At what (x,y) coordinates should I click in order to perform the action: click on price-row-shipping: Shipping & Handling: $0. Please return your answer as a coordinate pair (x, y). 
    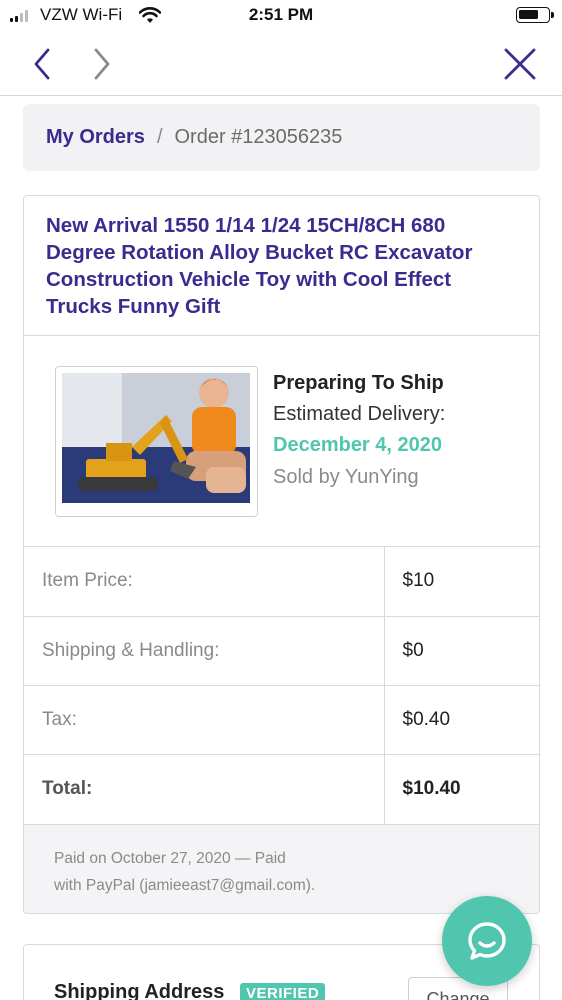
    Looking at the image, I should click on (281, 651).